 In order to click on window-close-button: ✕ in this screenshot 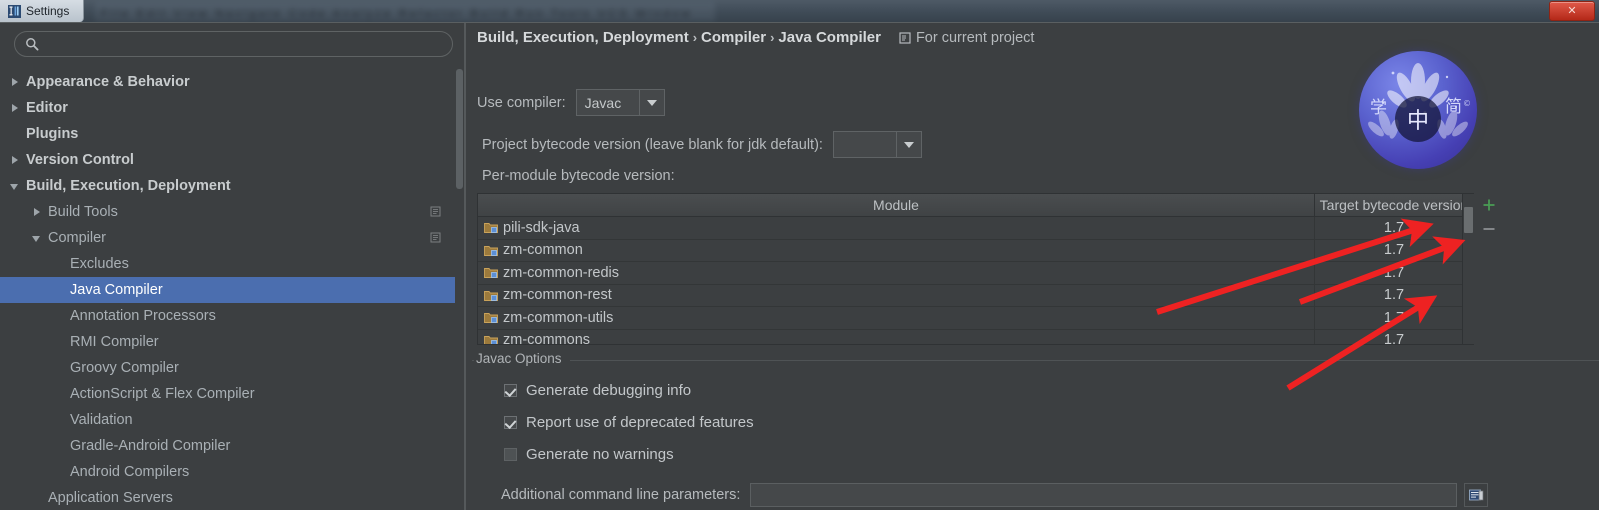, I will do `click(1572, 11)`.